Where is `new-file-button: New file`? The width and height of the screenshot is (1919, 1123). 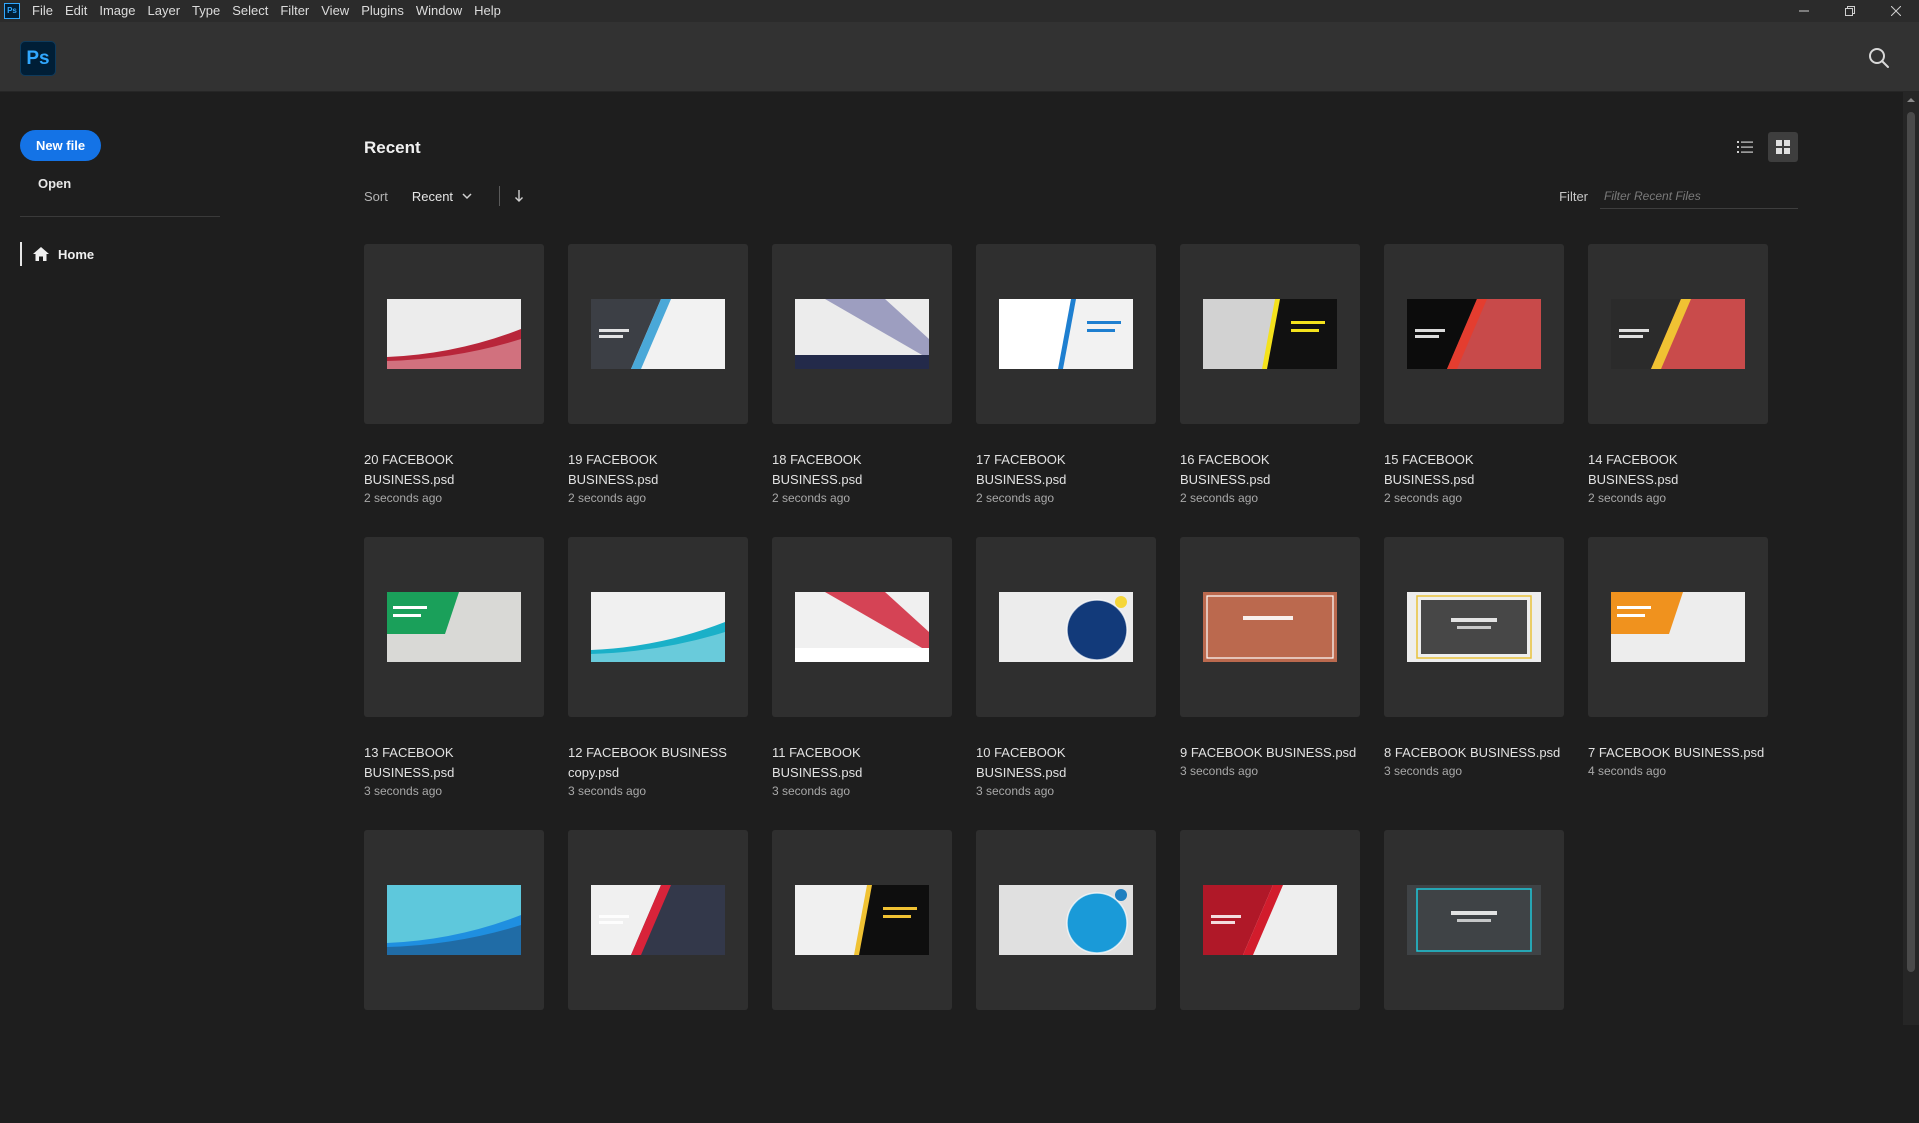
new-file-button: New file is located at coordinates (60, 145).